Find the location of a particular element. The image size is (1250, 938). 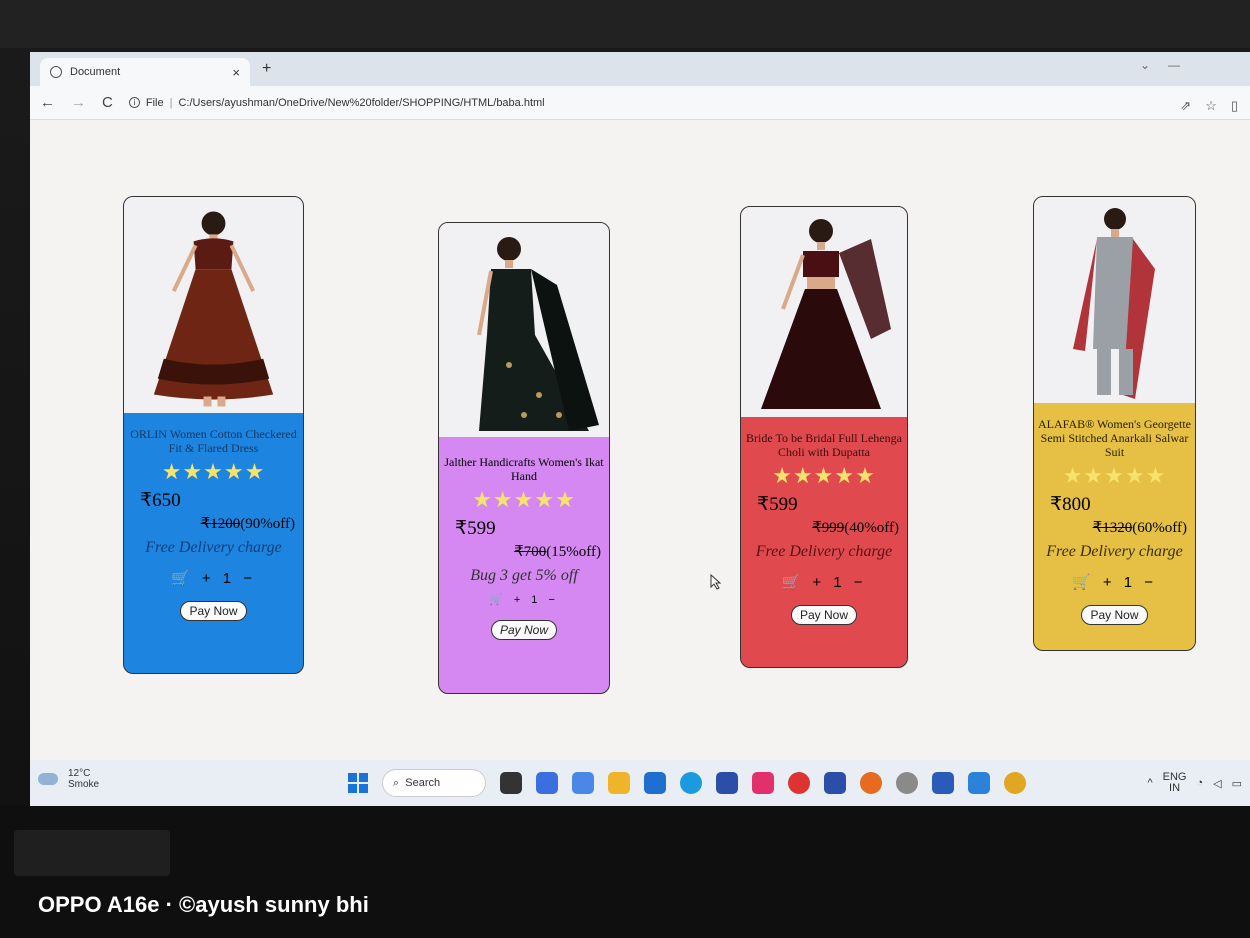

flared-dress-icon is located at coordinates (213, 309).